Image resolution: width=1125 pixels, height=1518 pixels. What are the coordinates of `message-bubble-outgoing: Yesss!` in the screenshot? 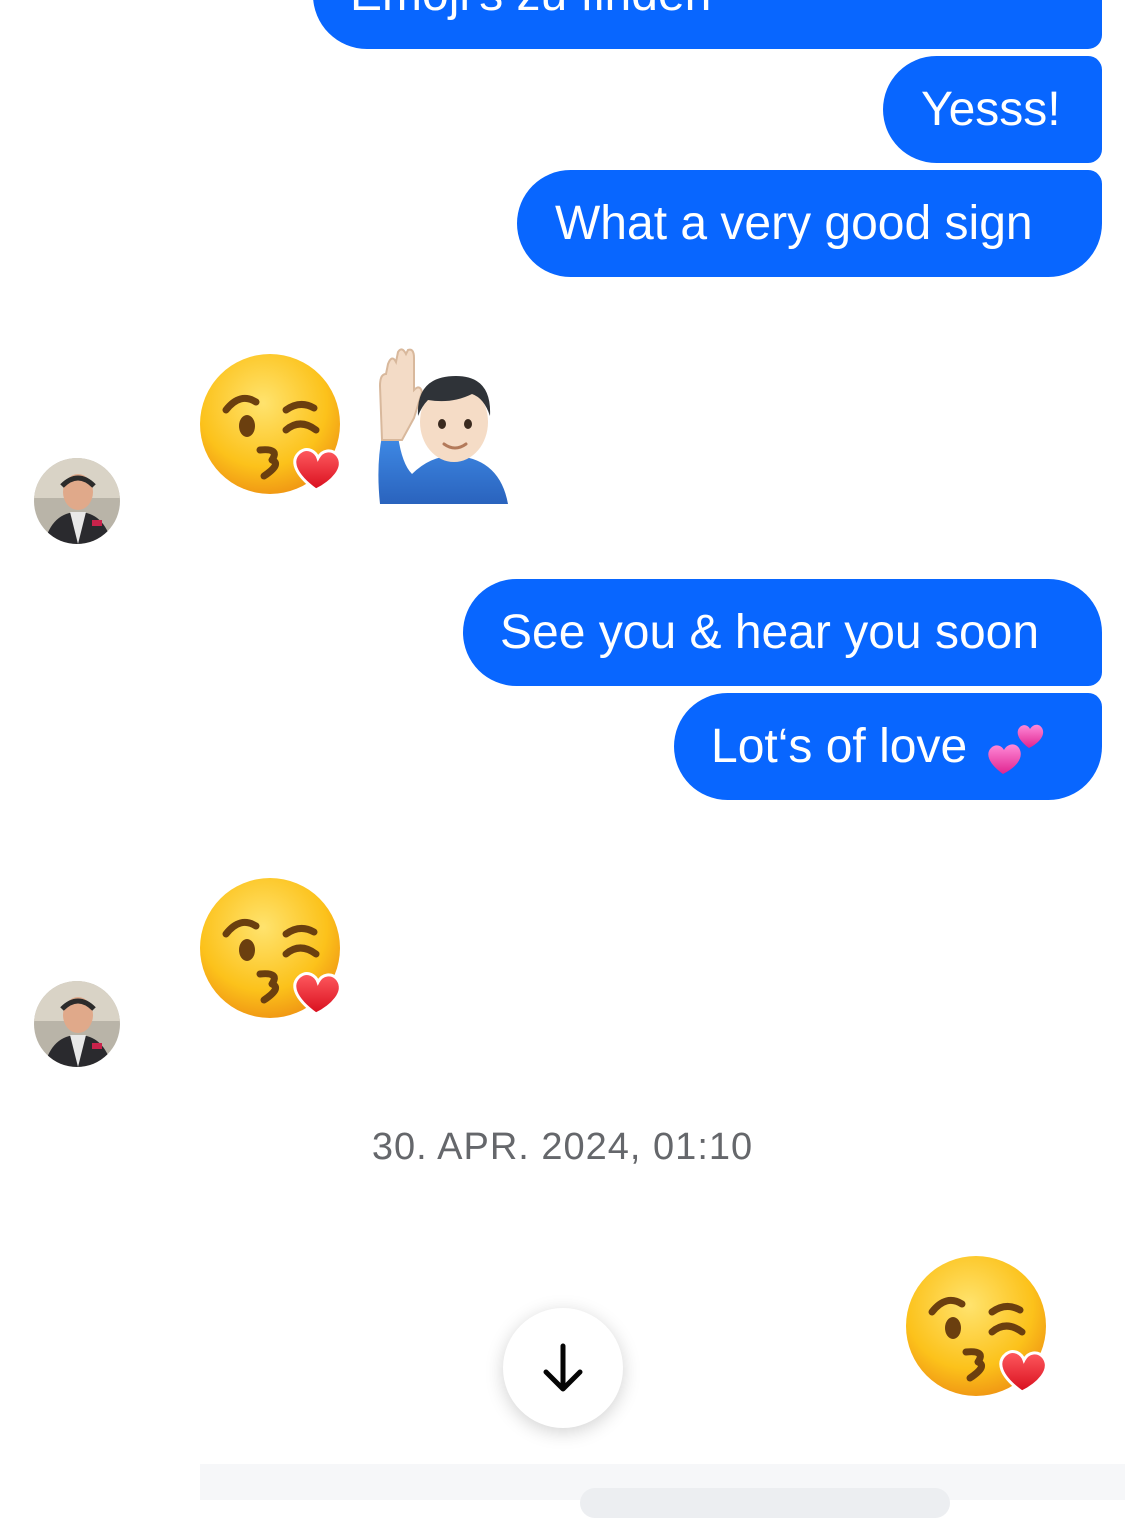 It's located at (992, 109).